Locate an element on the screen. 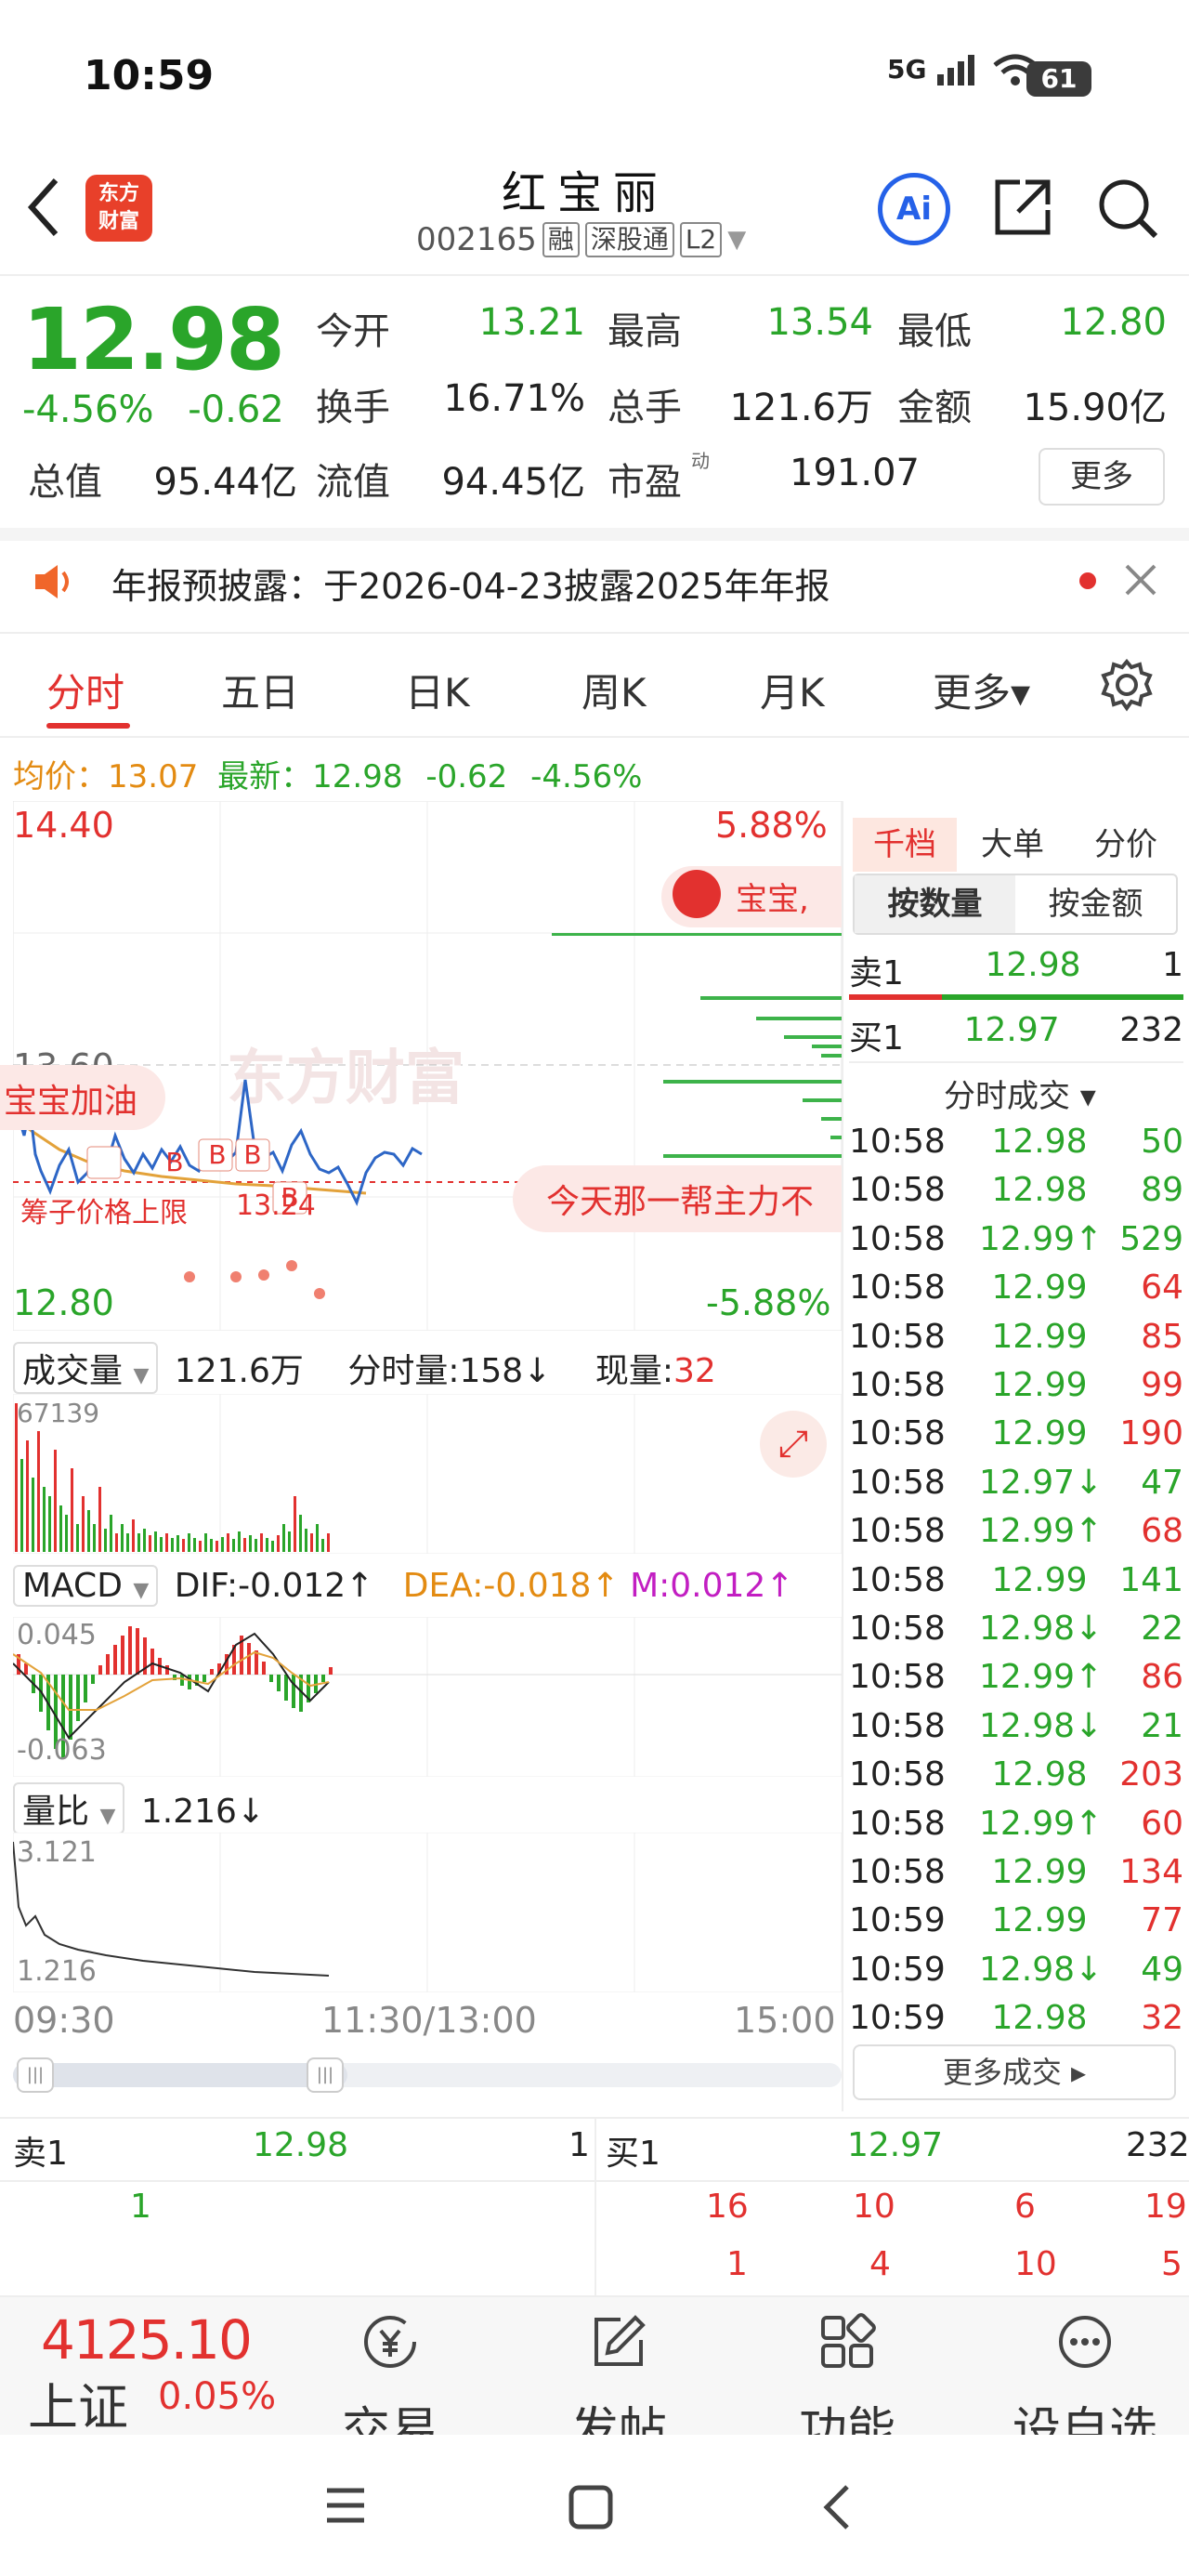 This screenshot has height=2576, width=1189. network-type: 5G is located at coordinates (907, 69).